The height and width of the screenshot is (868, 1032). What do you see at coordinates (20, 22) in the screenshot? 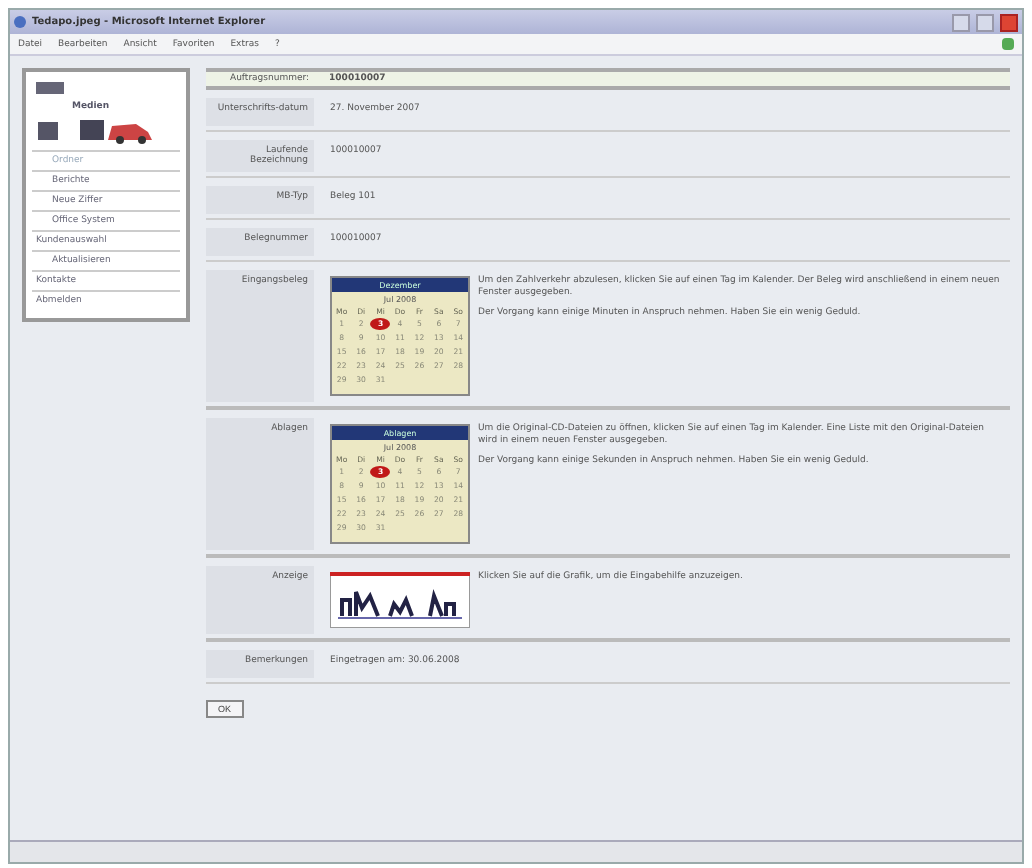
I see `browser-icon` at bounding box center [20, 22].